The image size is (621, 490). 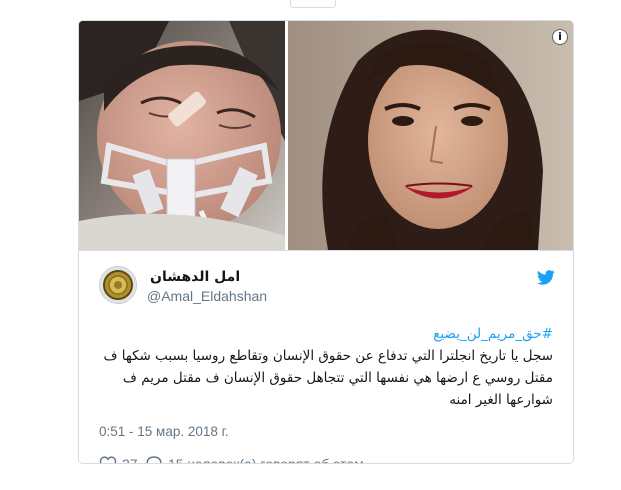 What do you see at coordinates (154, 459) in the screenshot?
I see `speech-bubble-icon` at bounding box center [154, 459].